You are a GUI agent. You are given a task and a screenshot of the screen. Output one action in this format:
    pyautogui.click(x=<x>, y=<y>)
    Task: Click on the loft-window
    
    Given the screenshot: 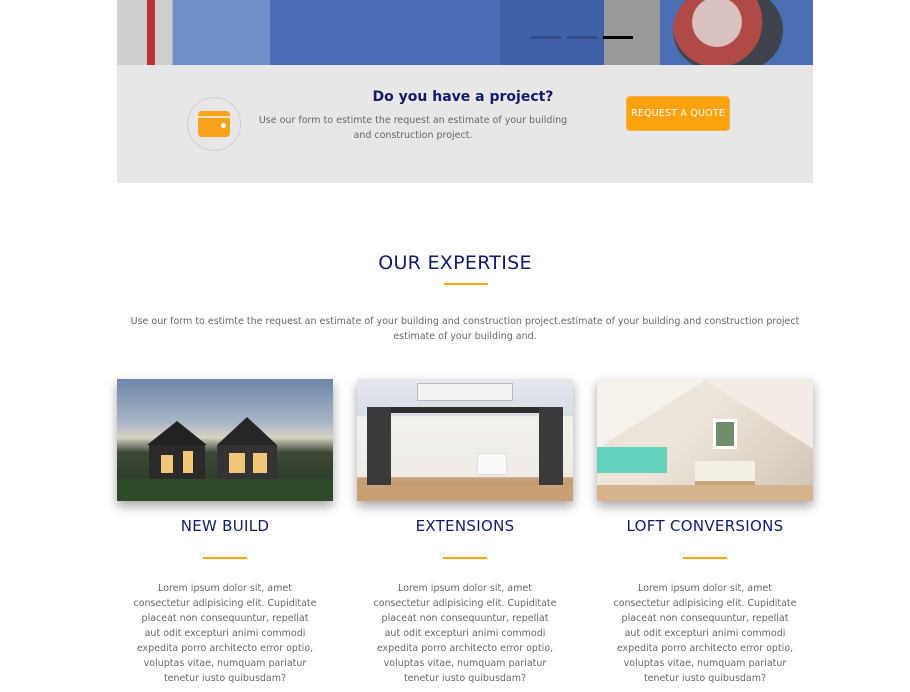 What is the action you would take?
    pyautogui.click(x=725, y=434)
    